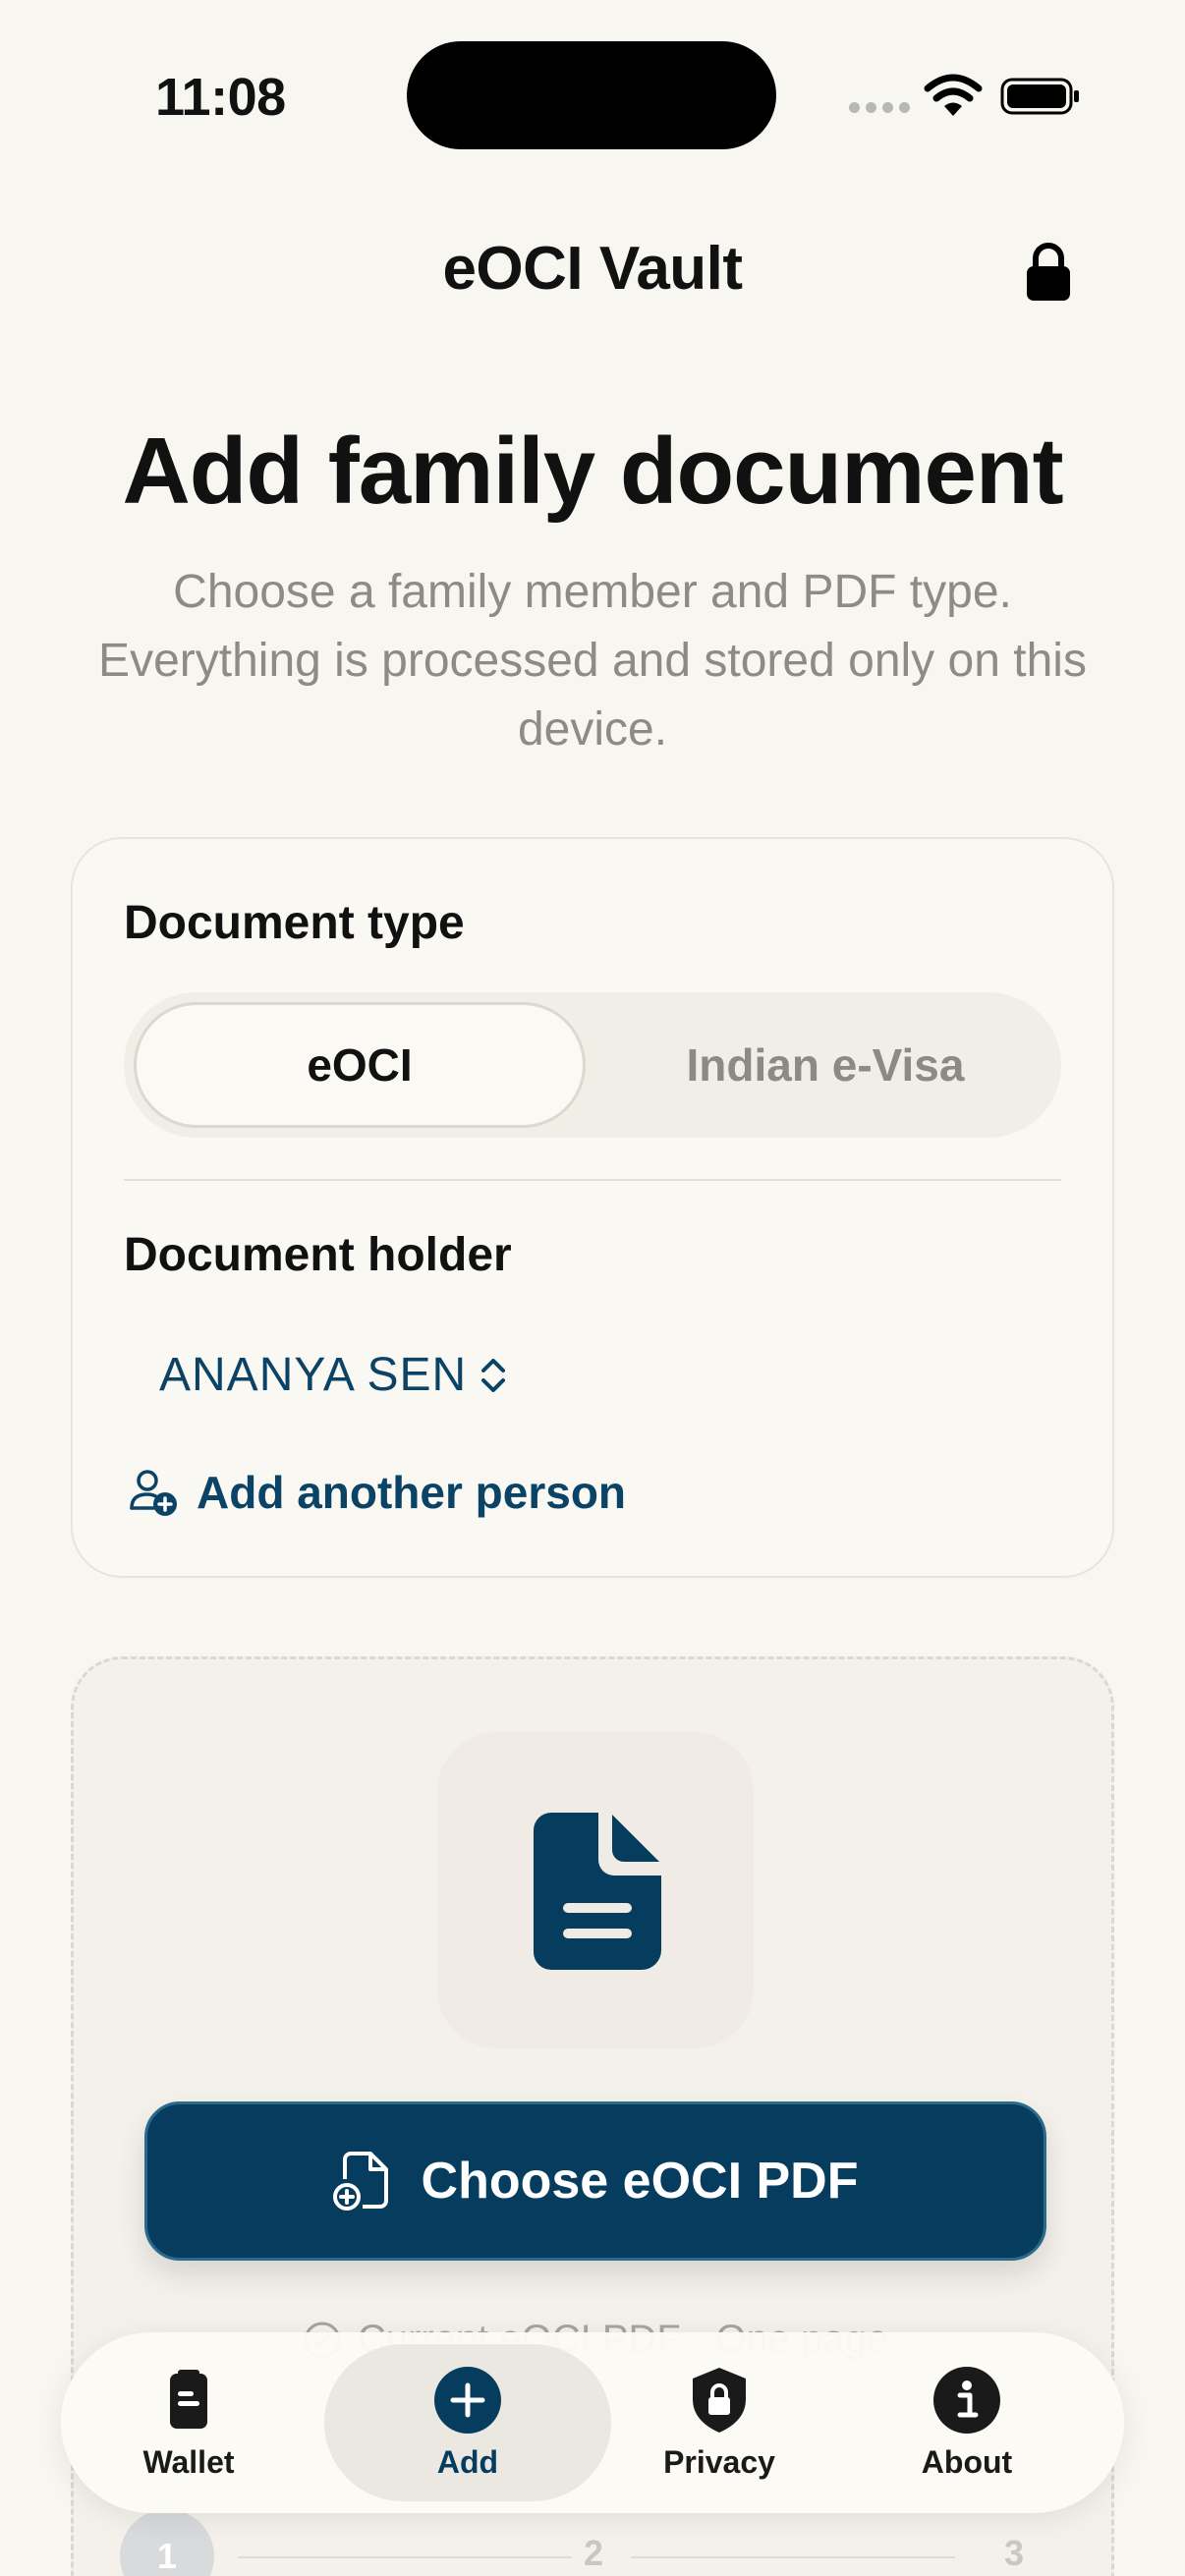 The width and height of the screenshot is (1185, 2576). I want to click on lock-icon, so click(1049, 272).